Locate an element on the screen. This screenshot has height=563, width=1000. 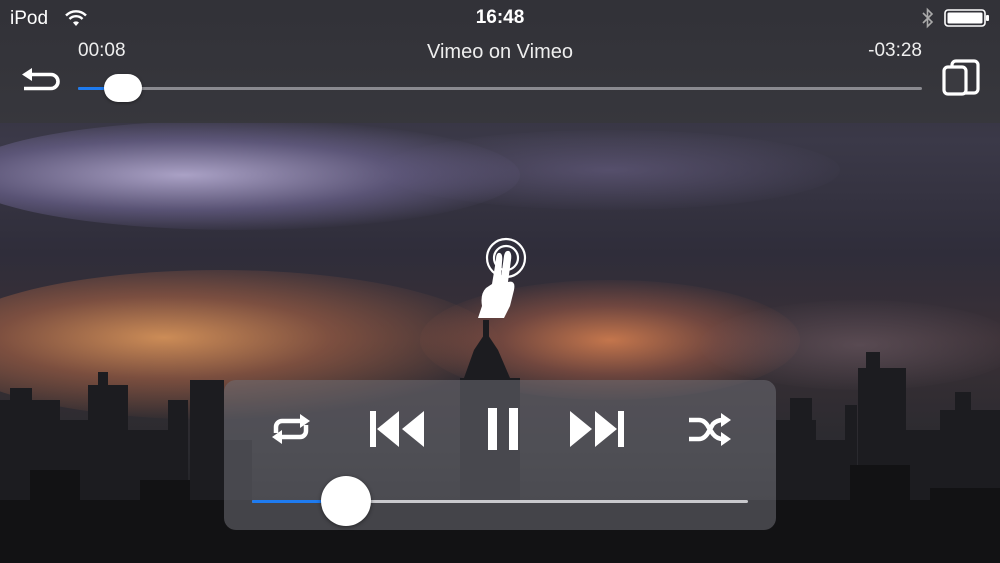
screen-mirroring-button is located at coordinates (961, 78).